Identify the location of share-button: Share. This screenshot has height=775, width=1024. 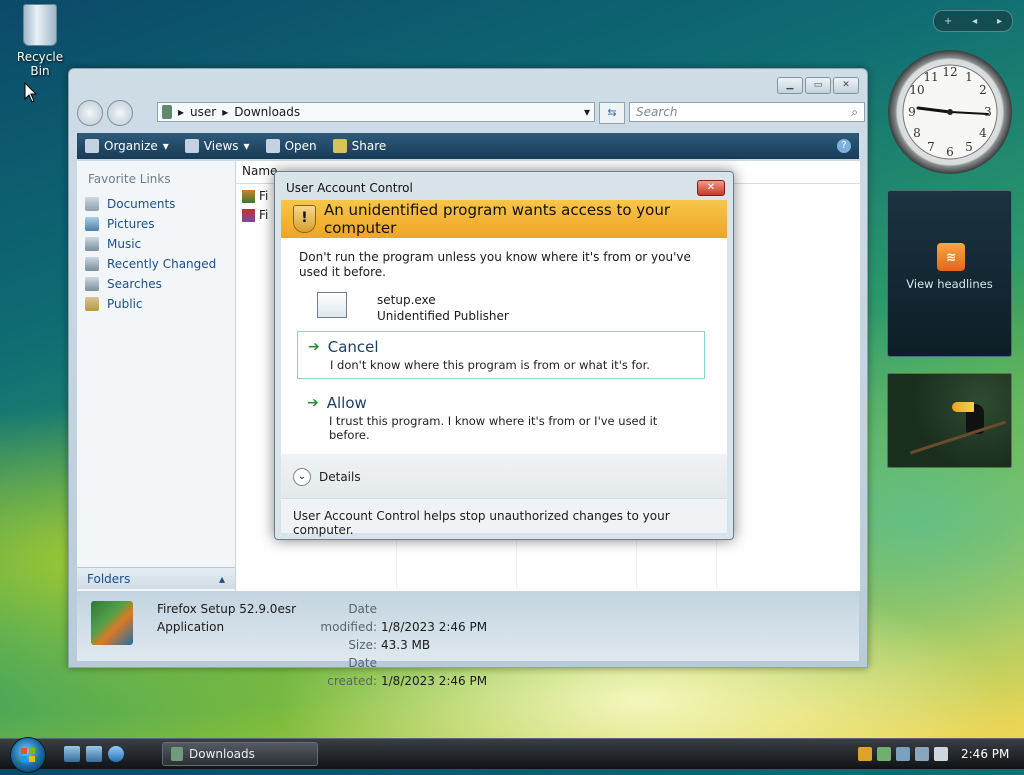
(359, 146).